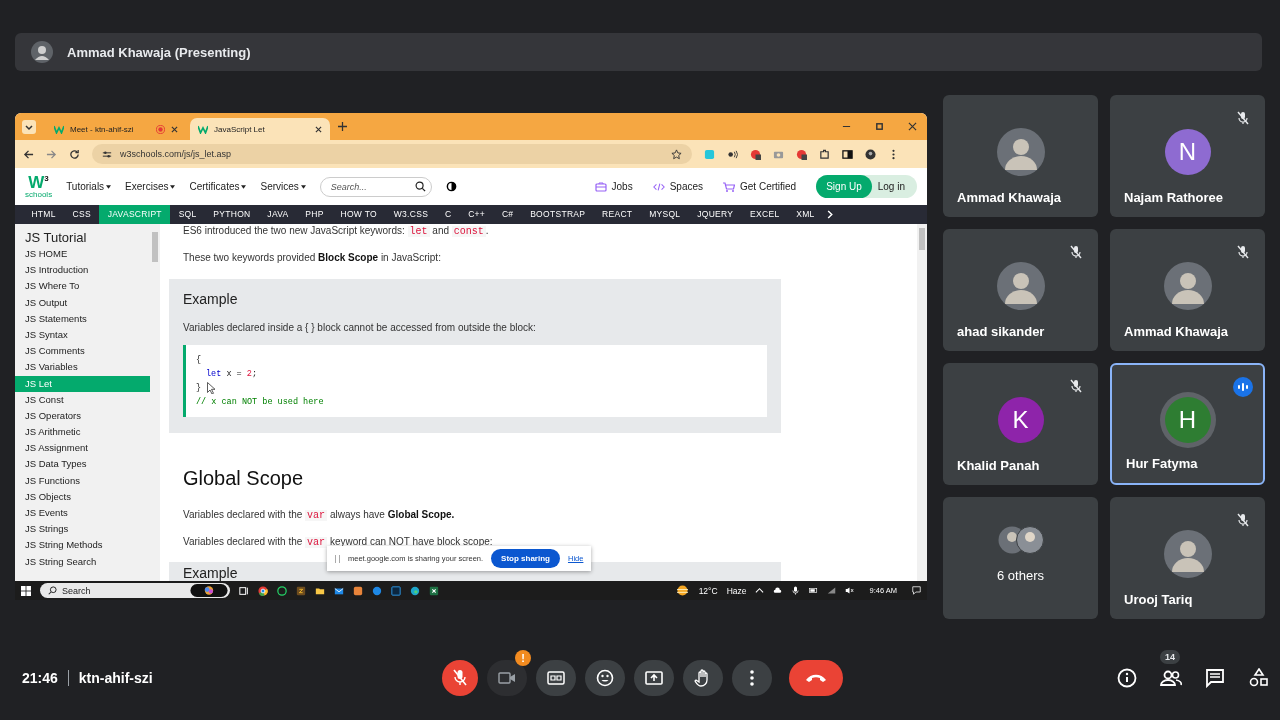 Image resolution: width=1280 pixels, height=720 pixels. Describe the element at coordinates (1187, 156) in the screenshot. I see `participant-tile: N Najam Rathoree` at that location.